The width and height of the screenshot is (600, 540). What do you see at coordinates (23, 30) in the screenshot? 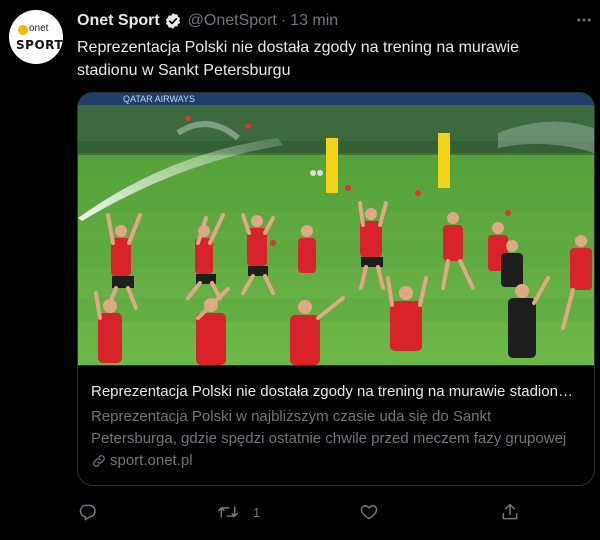
I see `onet-logo-dot` at bounding box center [23, 30].